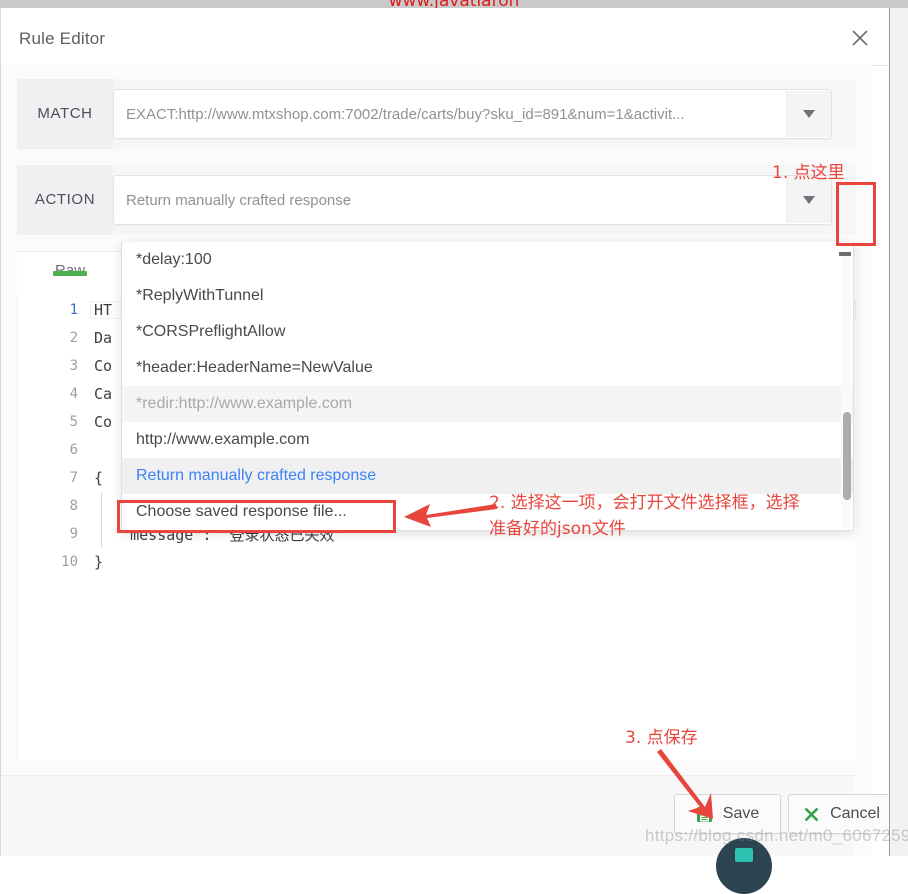 This screenshot has width=908, height=894. Describe the element at coordinates (454, 4) in the screenshot. I see `window-top-strip` at that location.